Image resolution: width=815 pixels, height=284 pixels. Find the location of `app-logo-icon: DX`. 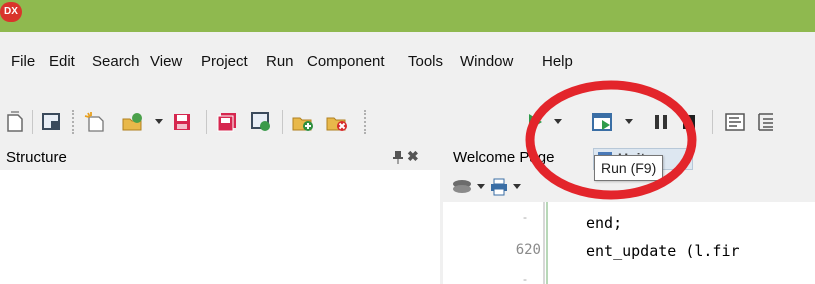

app-logo-icon: DX is located at coordinates (11, 12).